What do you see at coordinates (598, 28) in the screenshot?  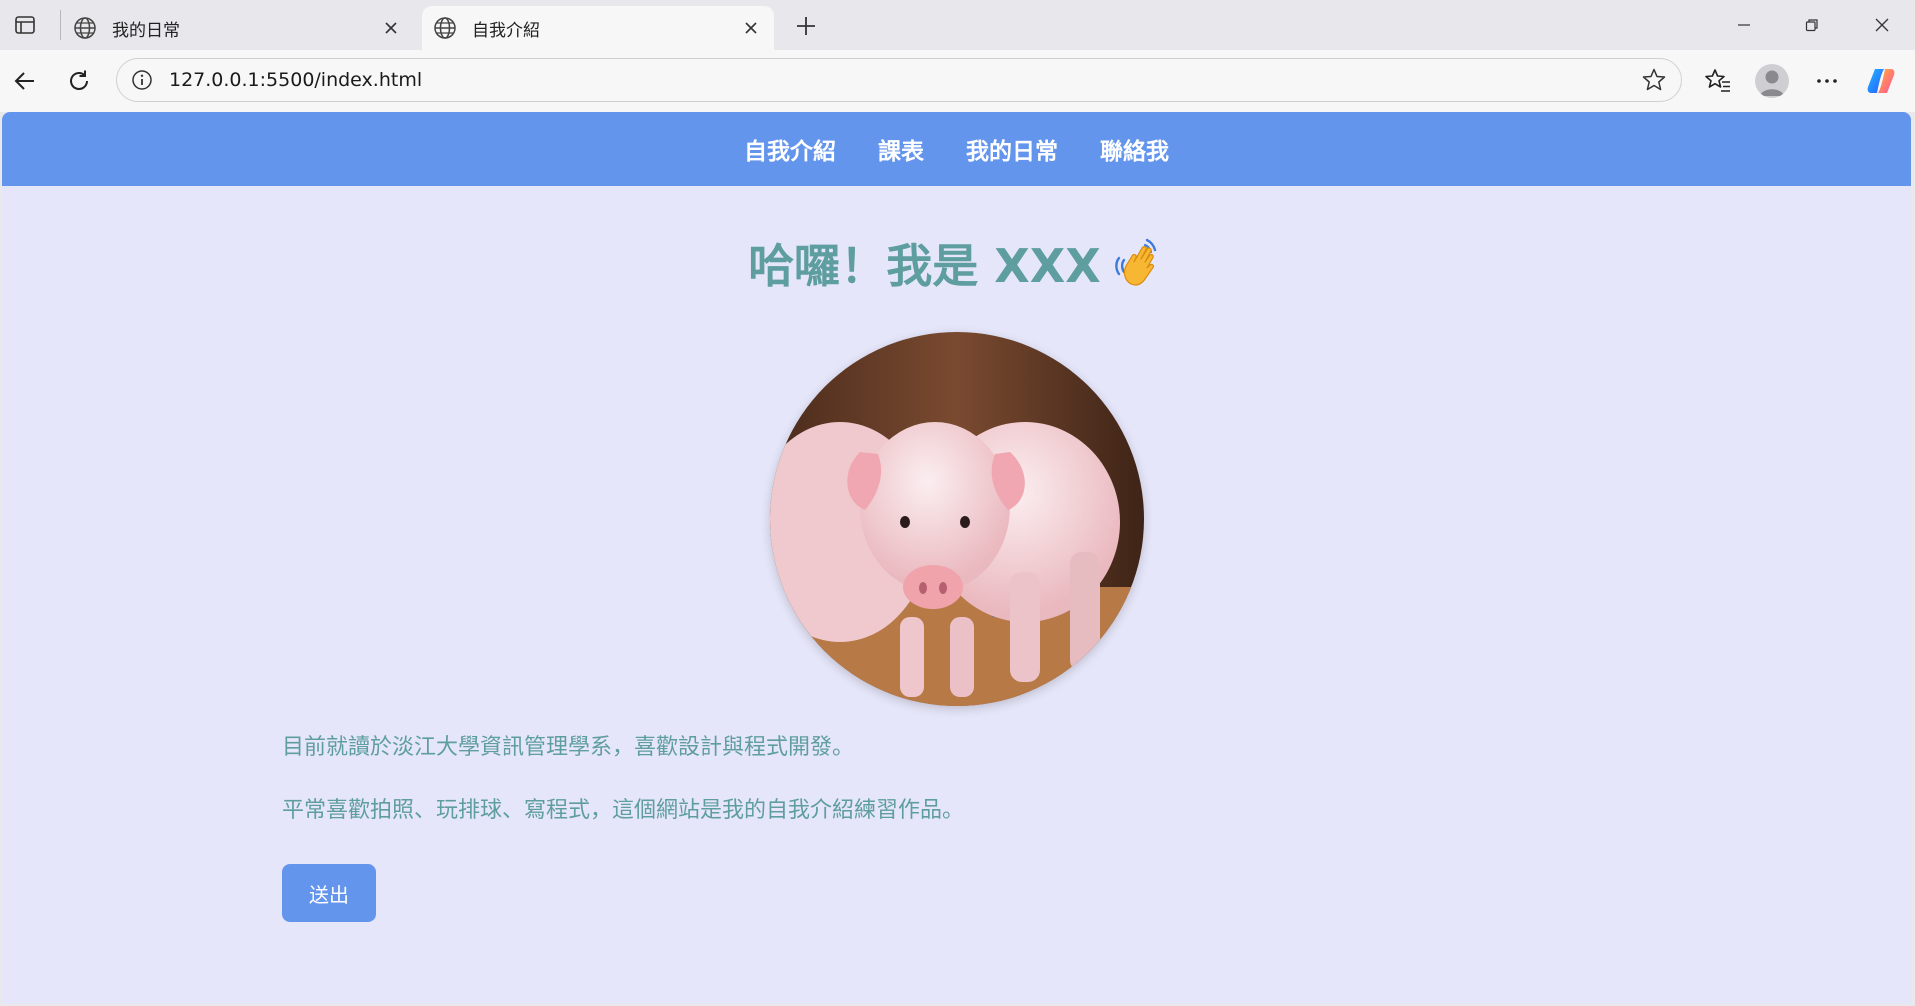 I see `tab-self-intro: 自我介紹` at bounding box center [598, 28].